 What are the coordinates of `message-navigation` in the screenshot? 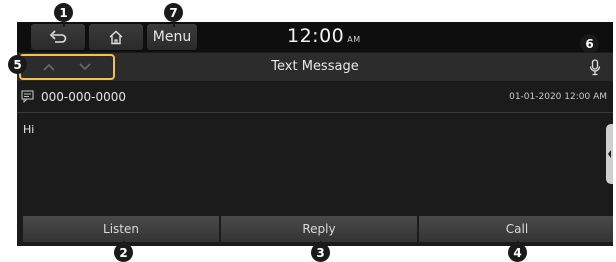 It's located at (67, 67).